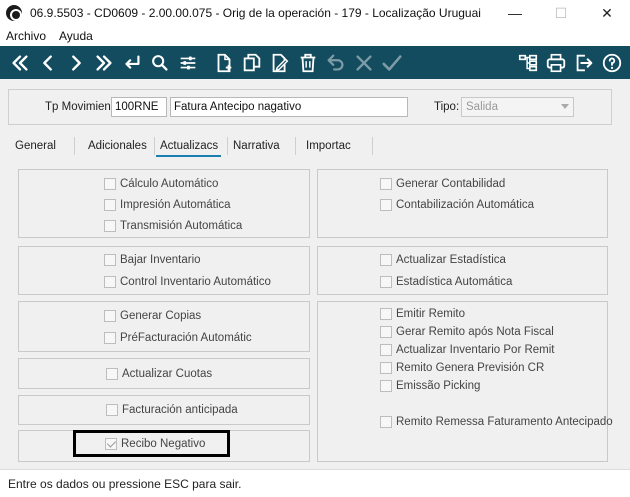  I want to click on checkbox-actualizar-estadistica: Actualizar Estadística, so click(443, 260).